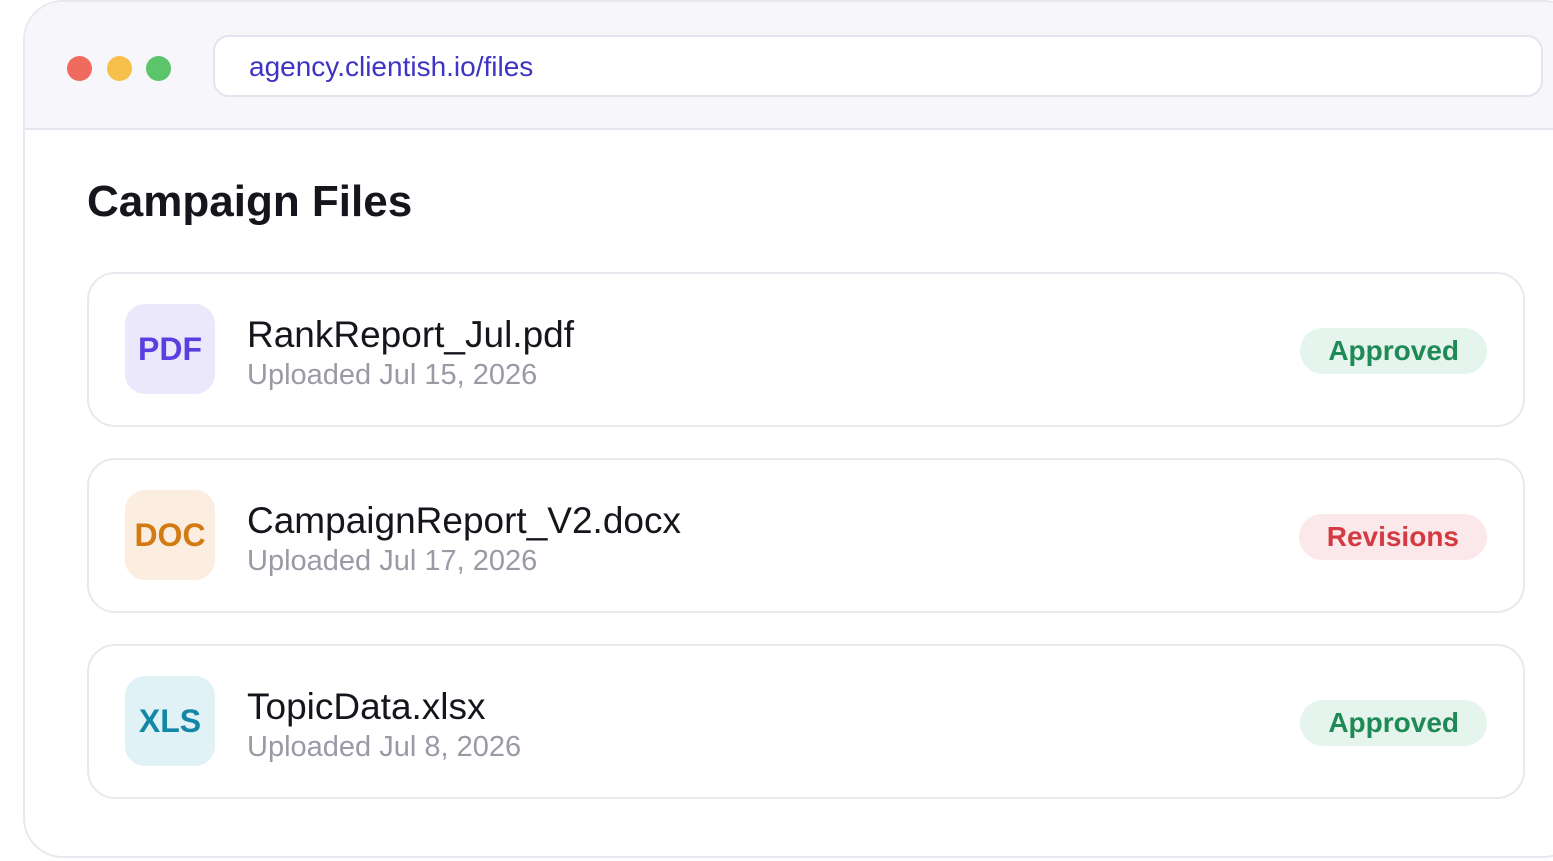  What do you see at coordinates (170, 535) in the screenshot?
I see `doc-file-icon: DOC` at bounding box center [170, 535].